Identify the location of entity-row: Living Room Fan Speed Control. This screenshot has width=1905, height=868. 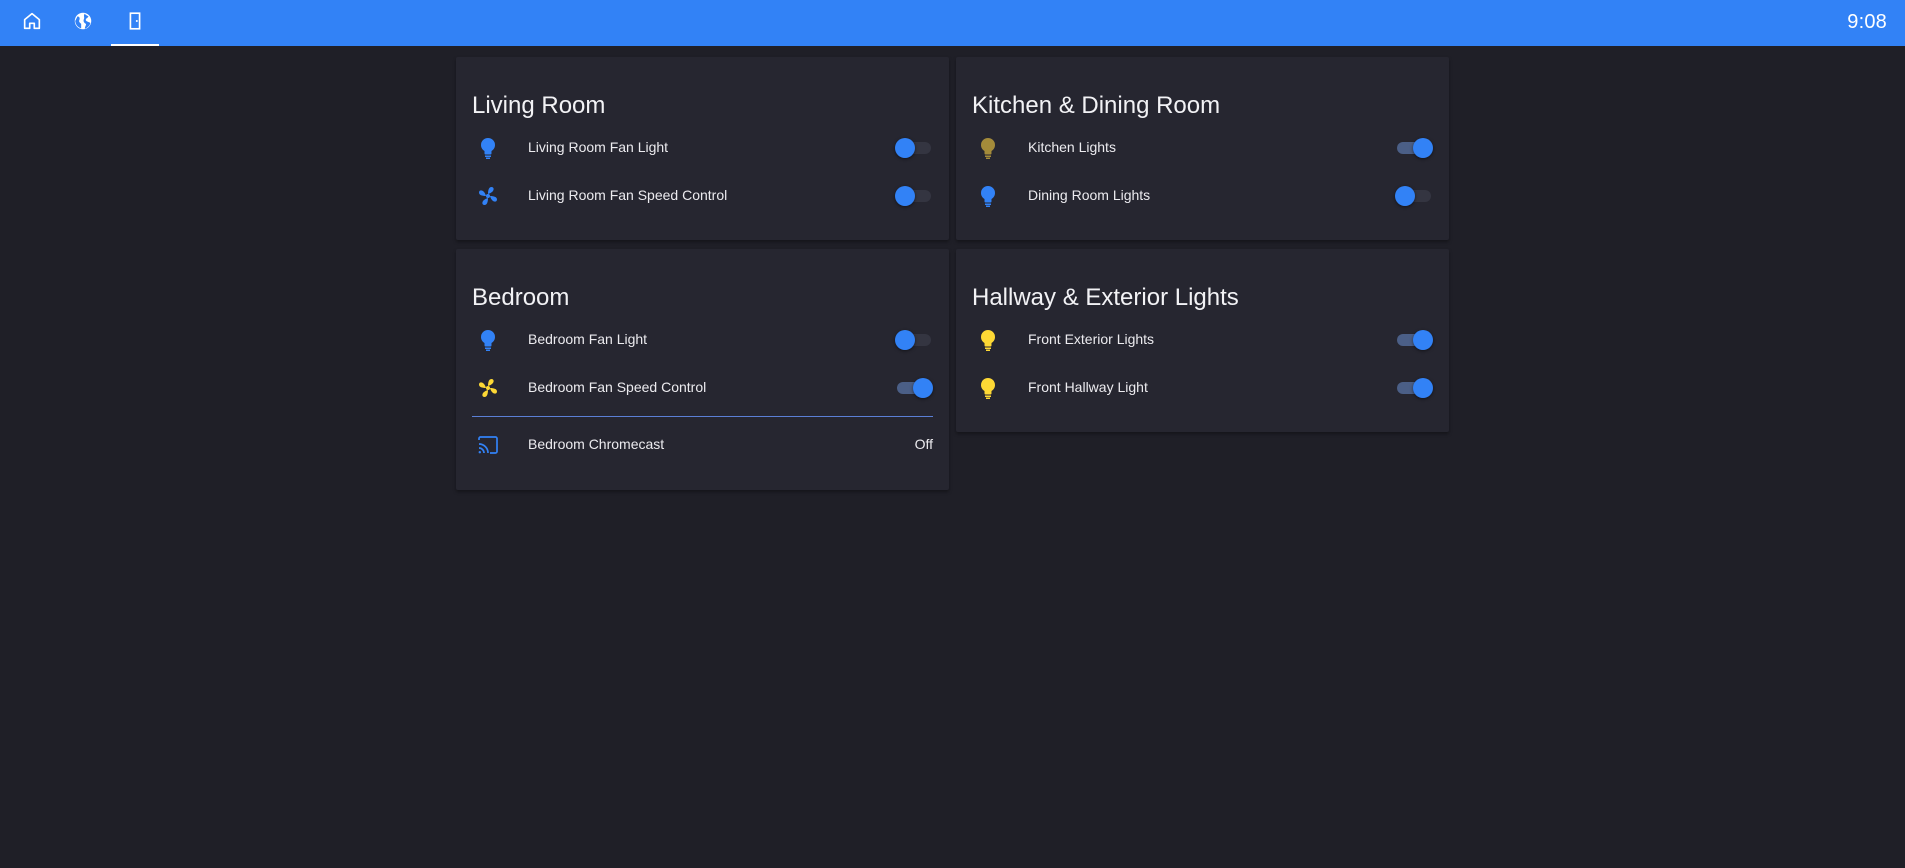
(702, 196).